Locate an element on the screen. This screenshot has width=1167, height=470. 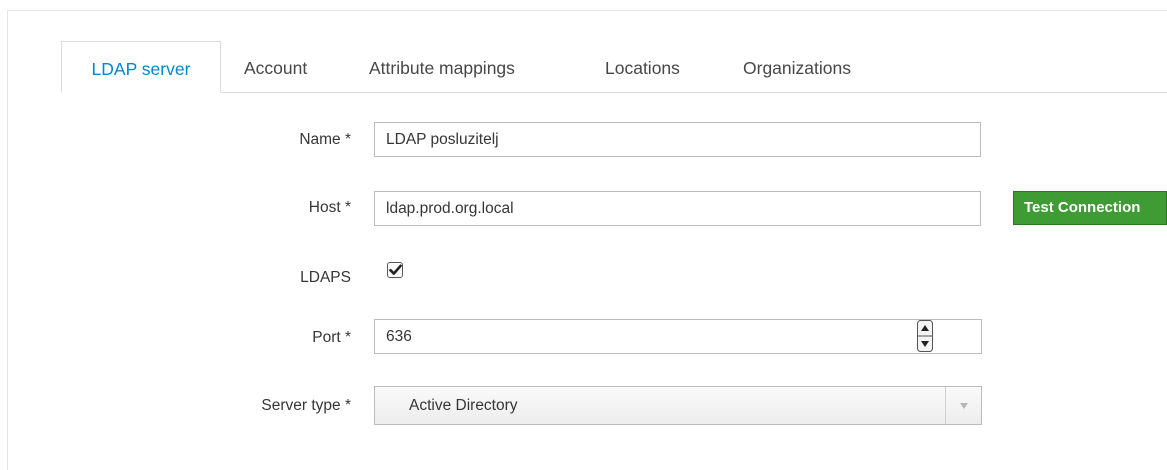
chevron-down-icon is located at coordinates (964, 406).